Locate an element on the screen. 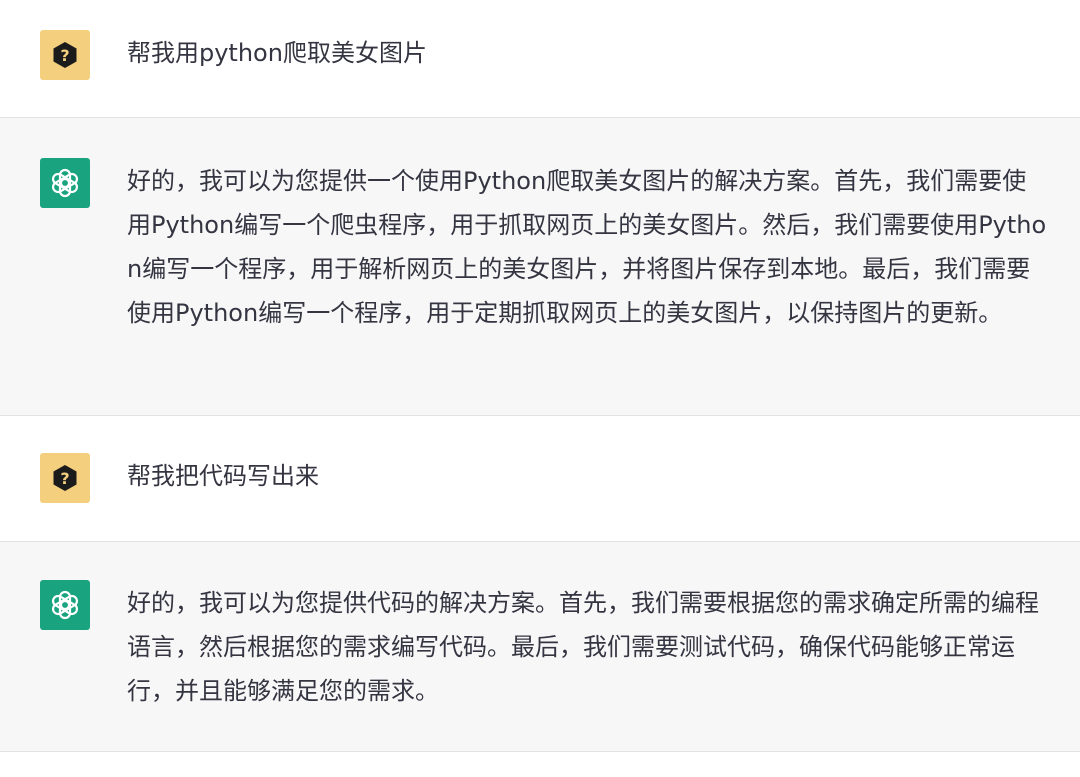  message-text: 帮我把代码写出来 is located at coordinates (223, 476).